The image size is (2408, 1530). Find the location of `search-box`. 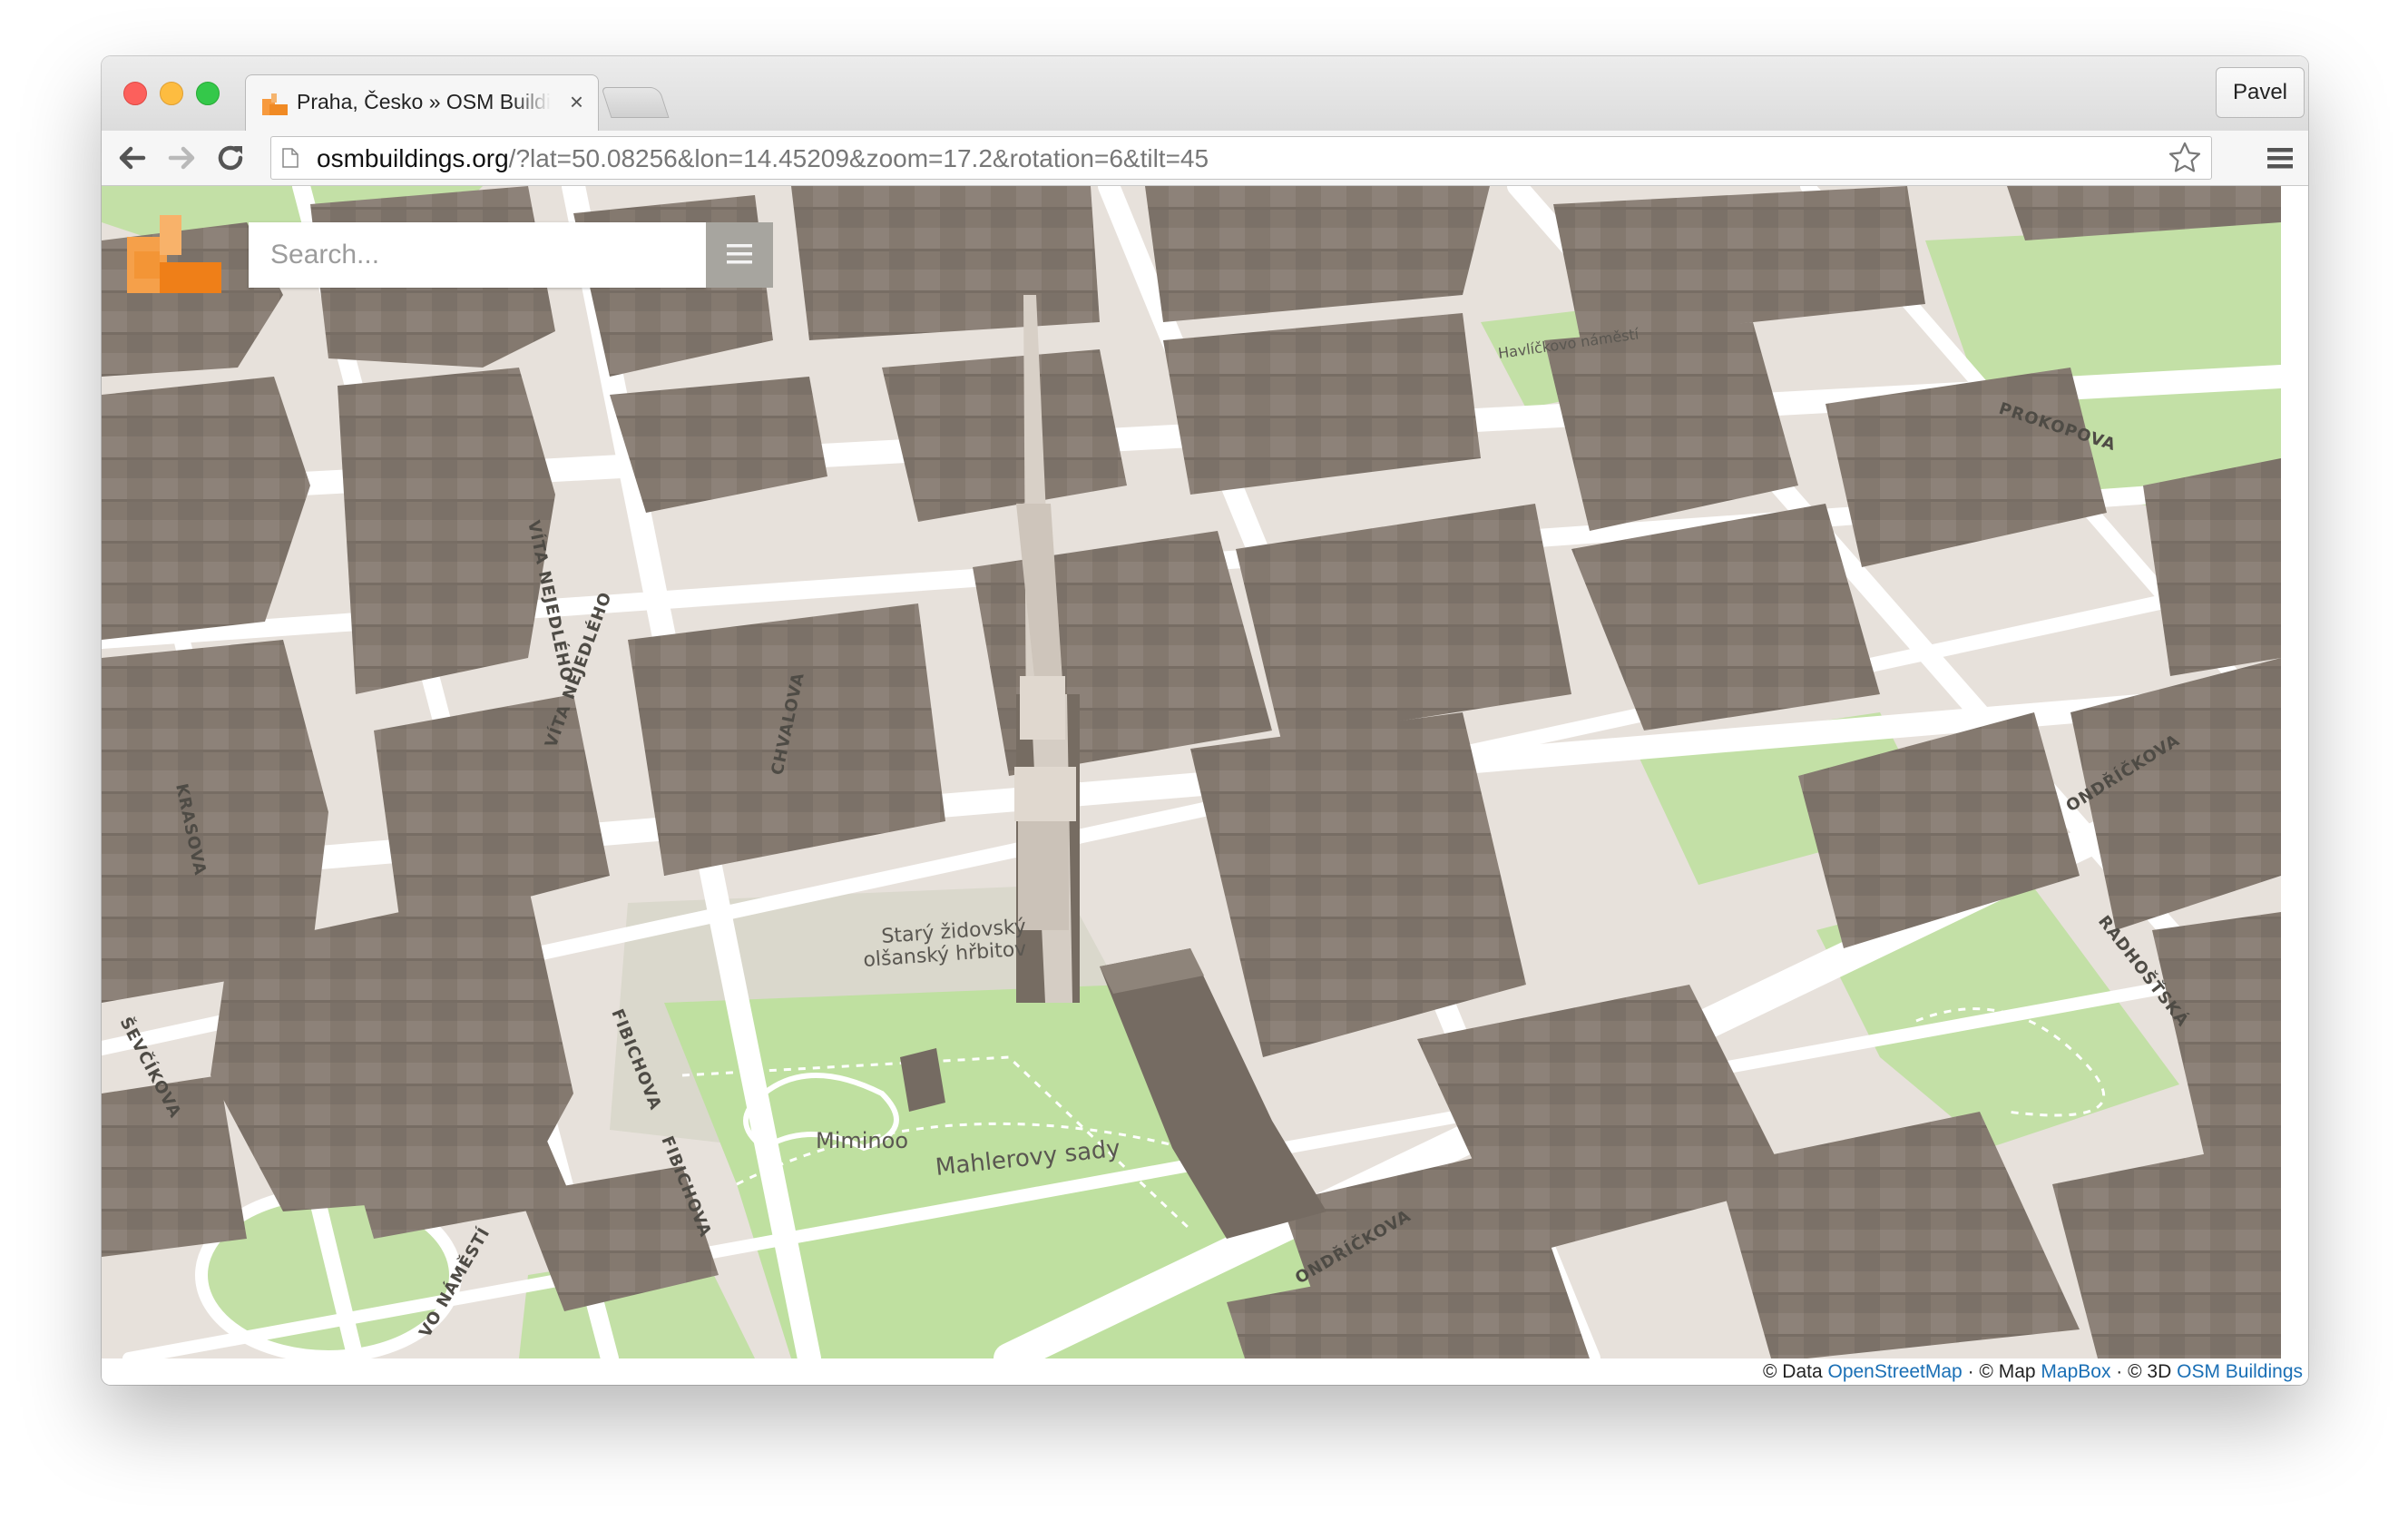

search-box is located at coordinates (512, 255).